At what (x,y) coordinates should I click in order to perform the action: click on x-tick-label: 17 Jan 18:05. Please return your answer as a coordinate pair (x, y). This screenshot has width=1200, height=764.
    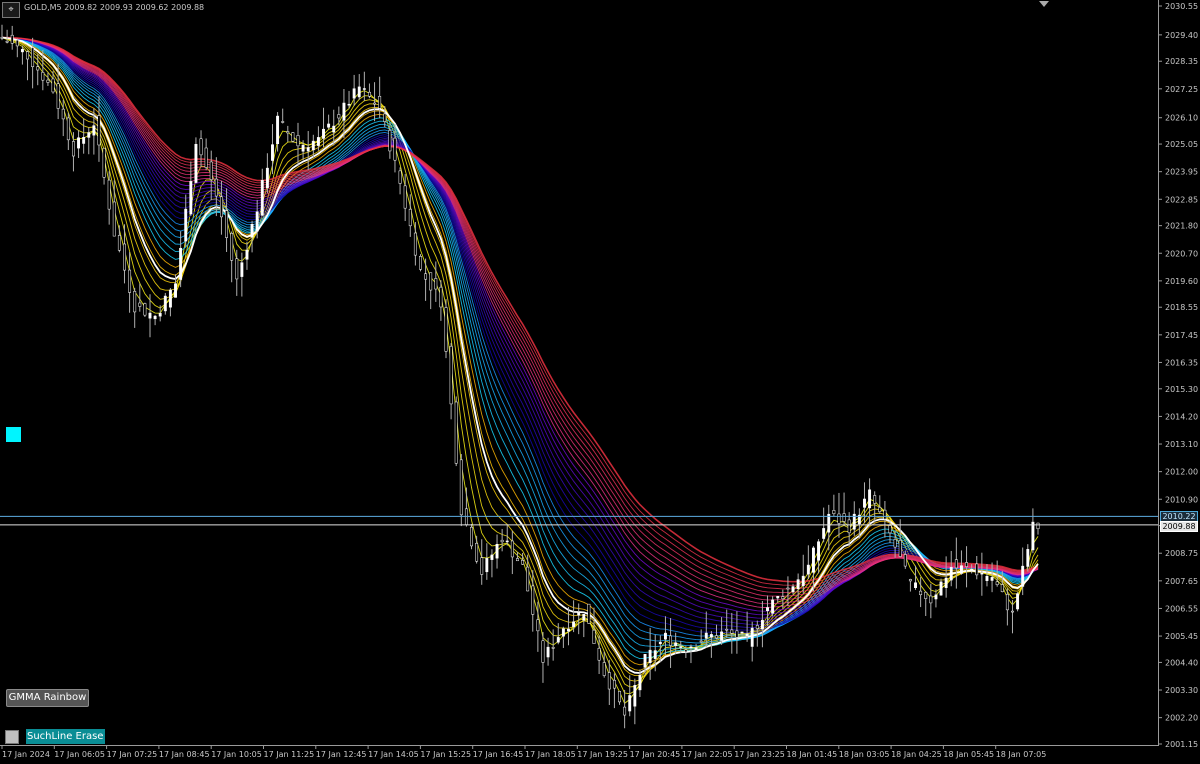
    Looking at the image, I should click on (550, 754).